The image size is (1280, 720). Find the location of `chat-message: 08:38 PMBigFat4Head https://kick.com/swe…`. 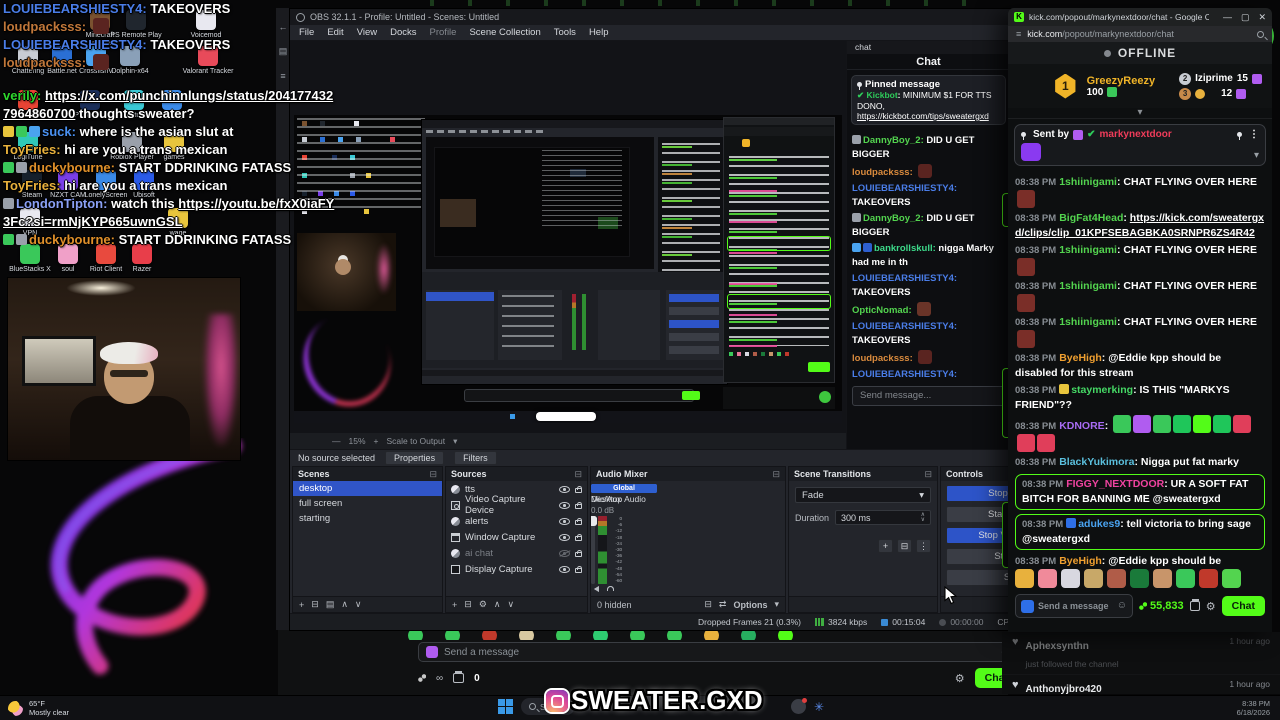

chat-message: 08:38 PMBigFat4Head https://kick.com/swe… is located at coordinates (1140, 226).